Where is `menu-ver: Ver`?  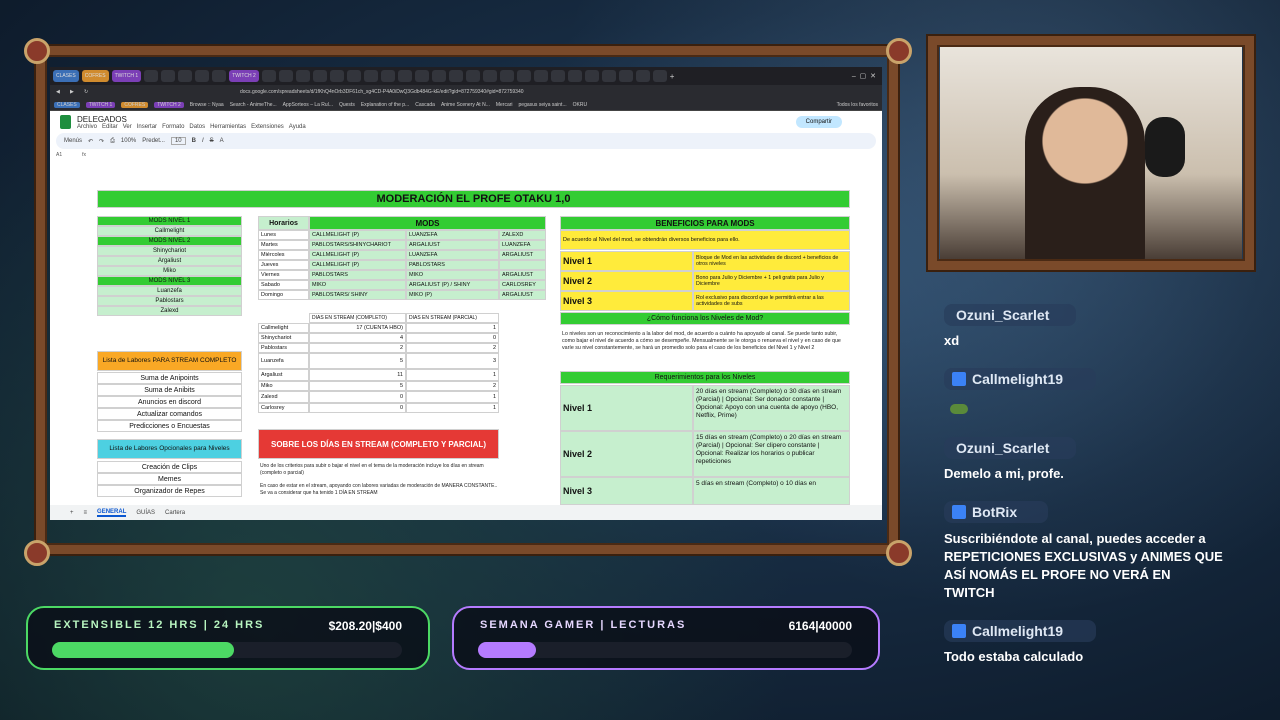
menu-ver: Ver is located at coordinates (127, 127).